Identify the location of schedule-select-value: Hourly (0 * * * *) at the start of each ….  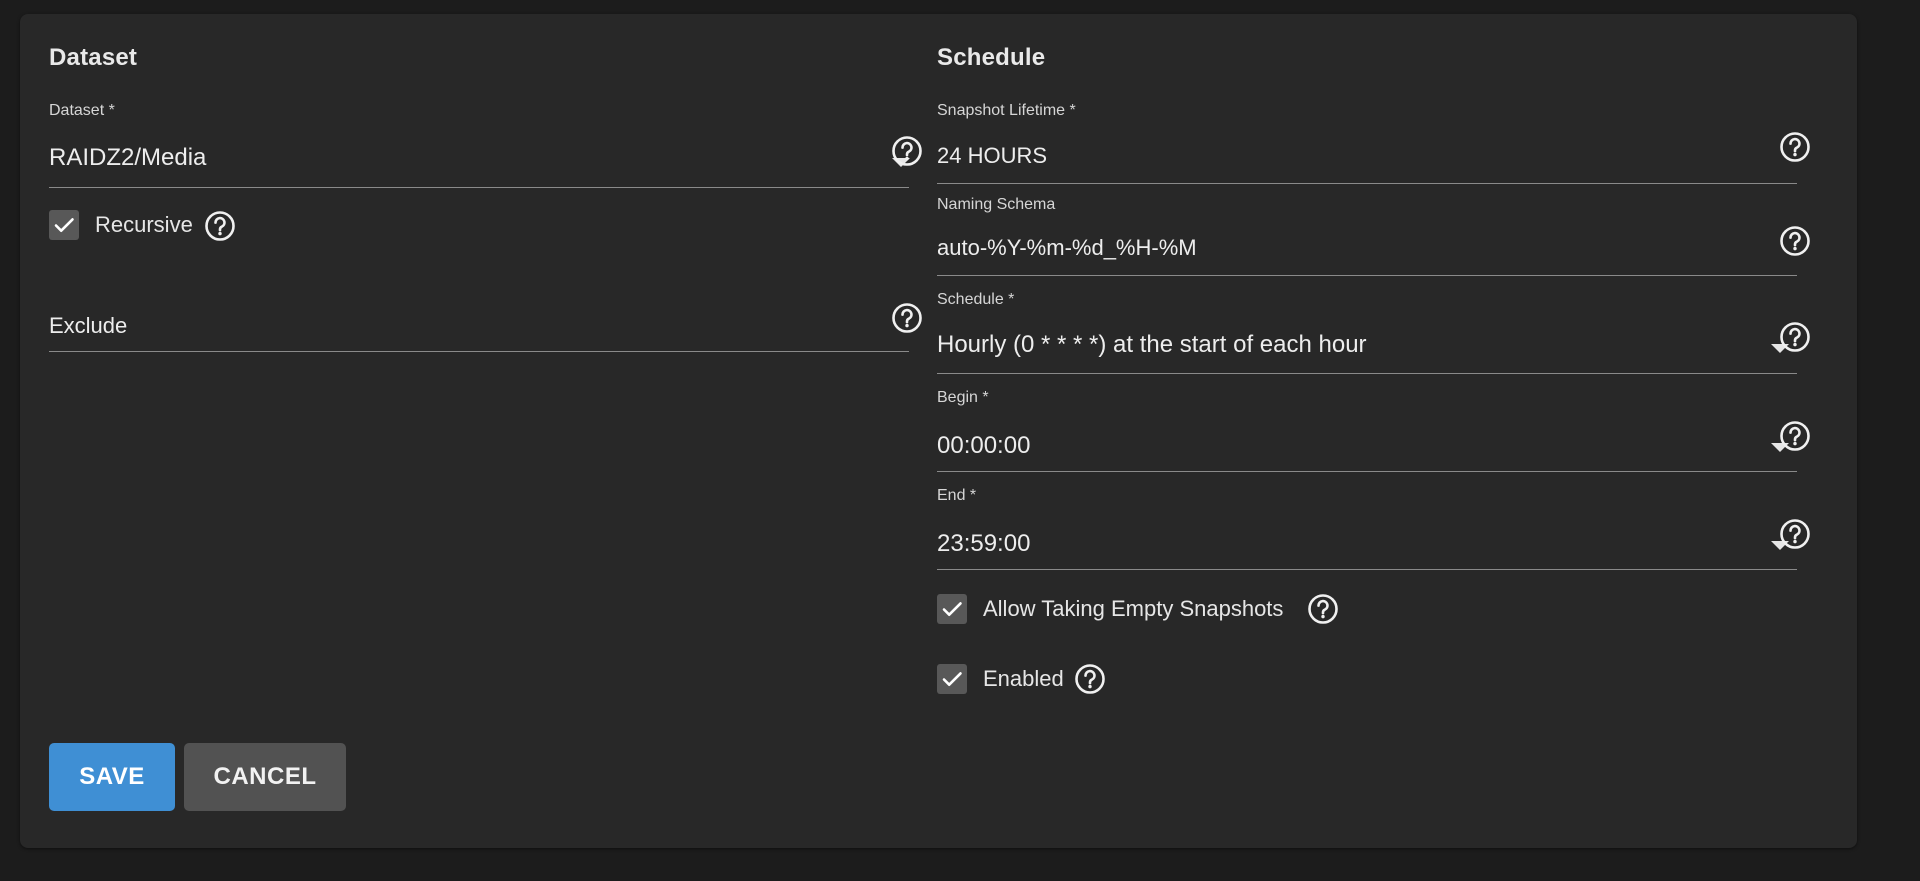
(1152, 344).